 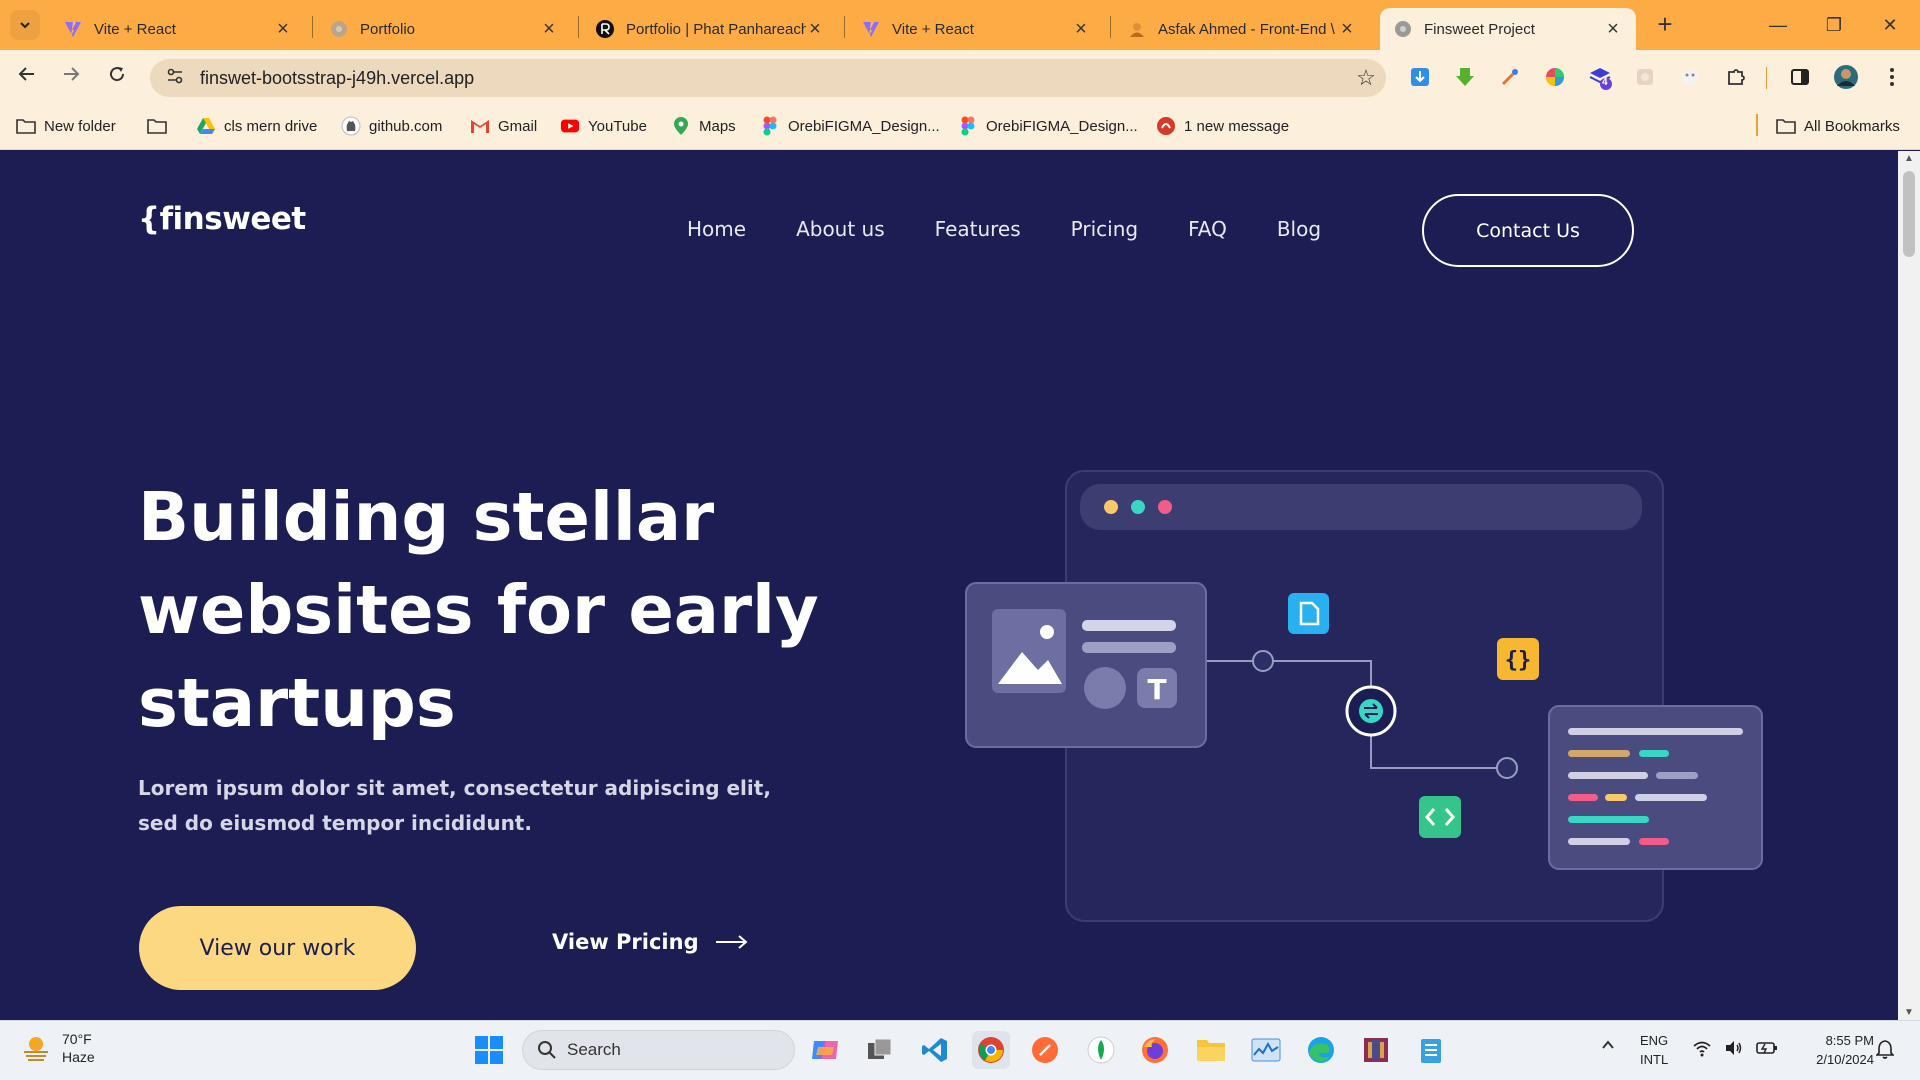 What do you see at coordinates (1665, 25) in the screenshot?
I see `new-tab-button: +` at bounding box center [1665, 25].